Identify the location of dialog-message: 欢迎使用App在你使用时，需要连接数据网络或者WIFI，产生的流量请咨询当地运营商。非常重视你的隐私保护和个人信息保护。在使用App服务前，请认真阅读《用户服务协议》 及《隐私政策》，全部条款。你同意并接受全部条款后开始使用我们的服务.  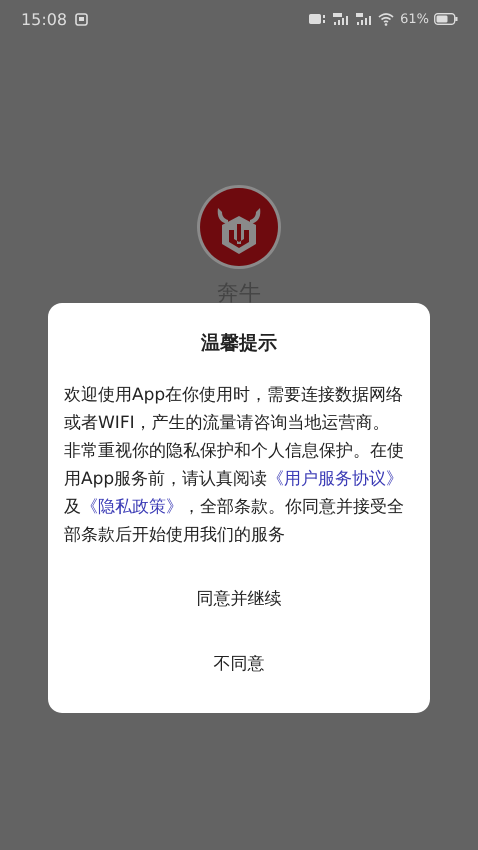
(234, 465).